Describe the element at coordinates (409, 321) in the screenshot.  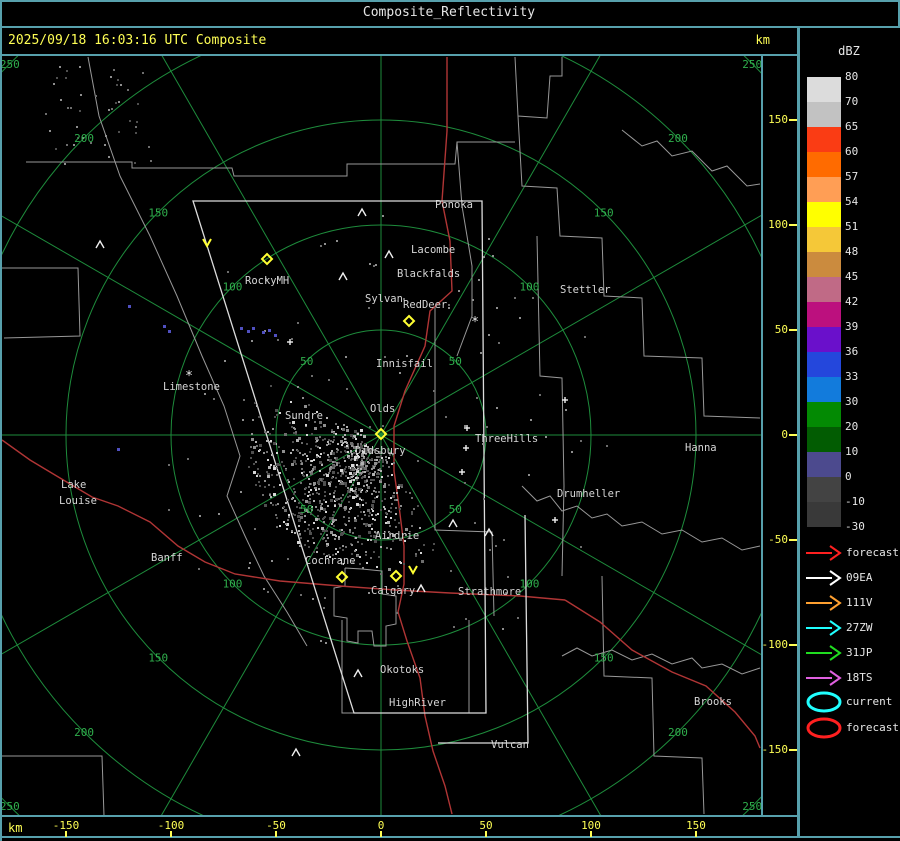
I see `station-diamond-icon` at that location.